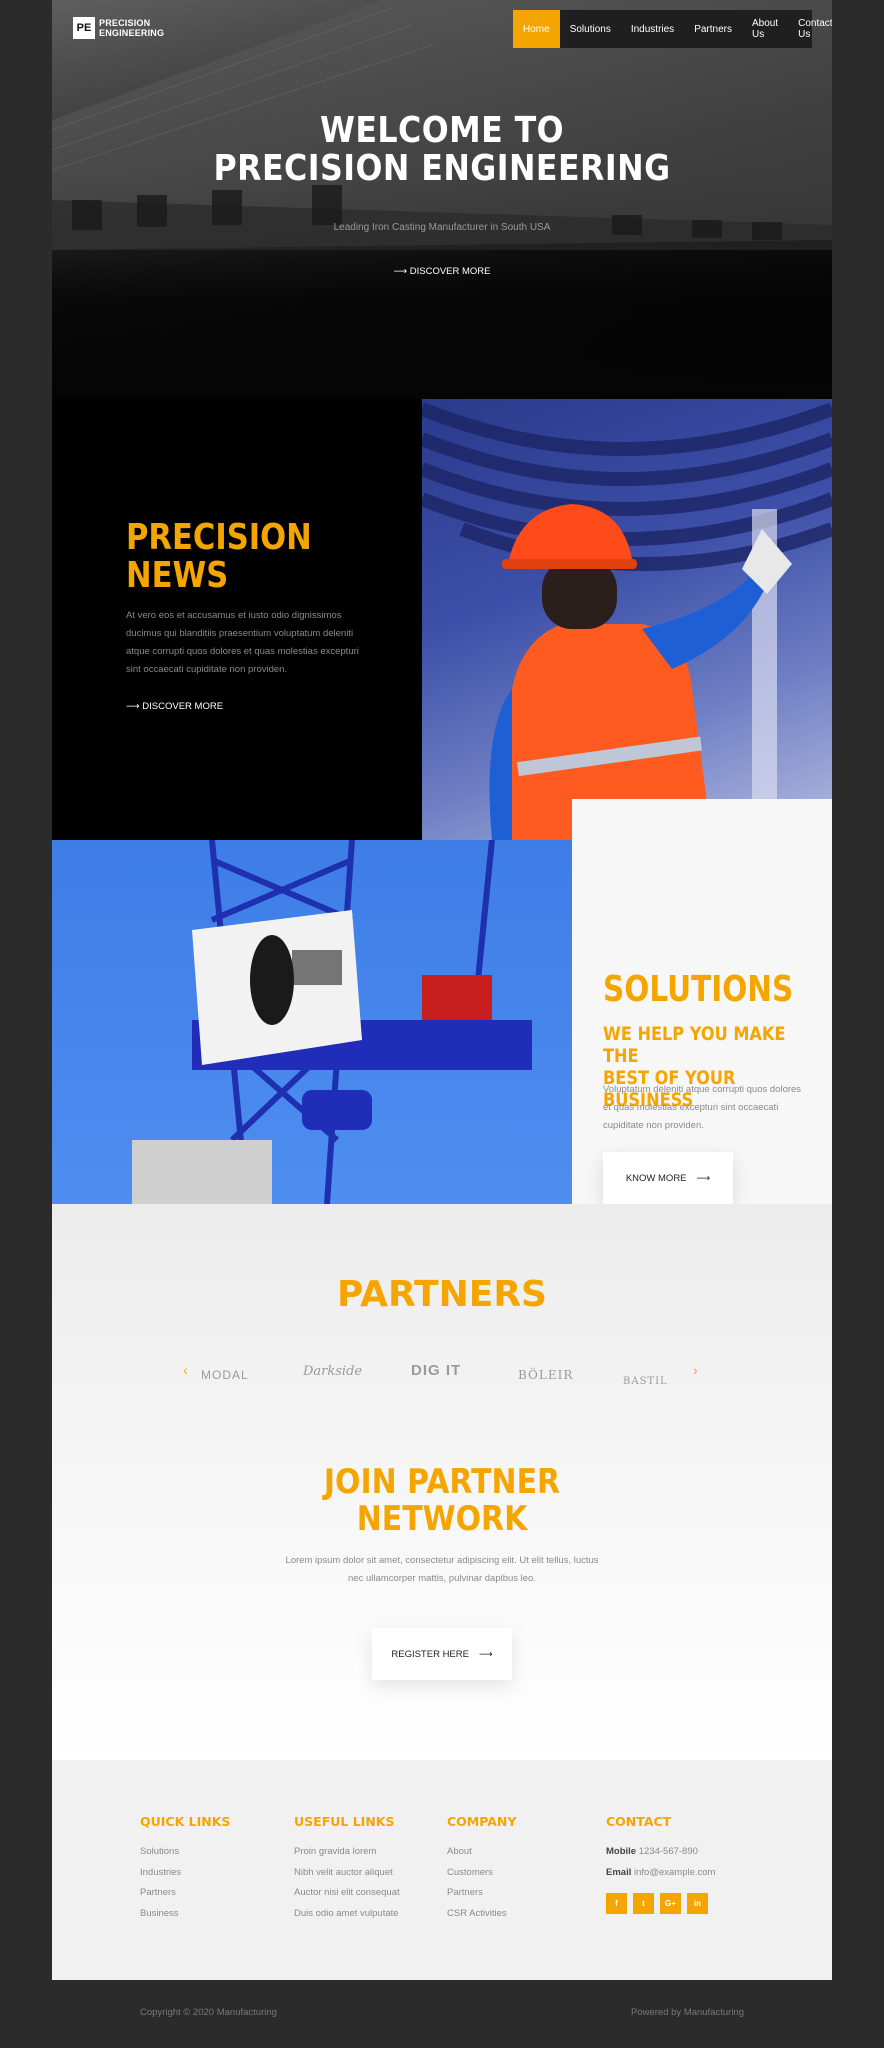 This screenshot has height=2048, width=884. Describe the element at coordinates (436, 1370) in the screenshot. I see `partner-logo-digit: DIG IT` at that location.